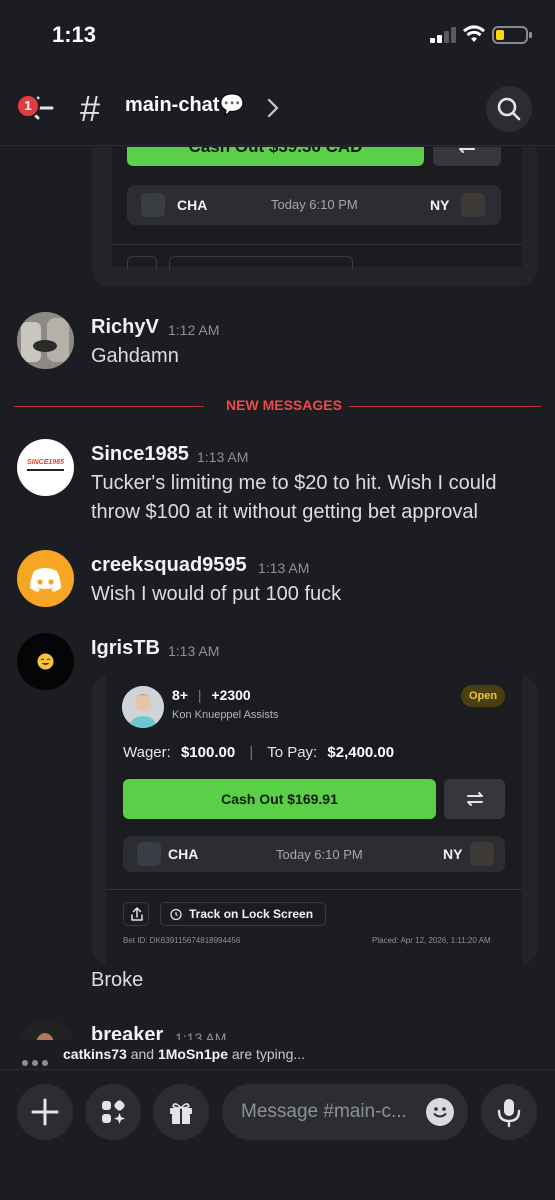  I want to click on track-label: Track on Lock Screen, so click(251, 914).